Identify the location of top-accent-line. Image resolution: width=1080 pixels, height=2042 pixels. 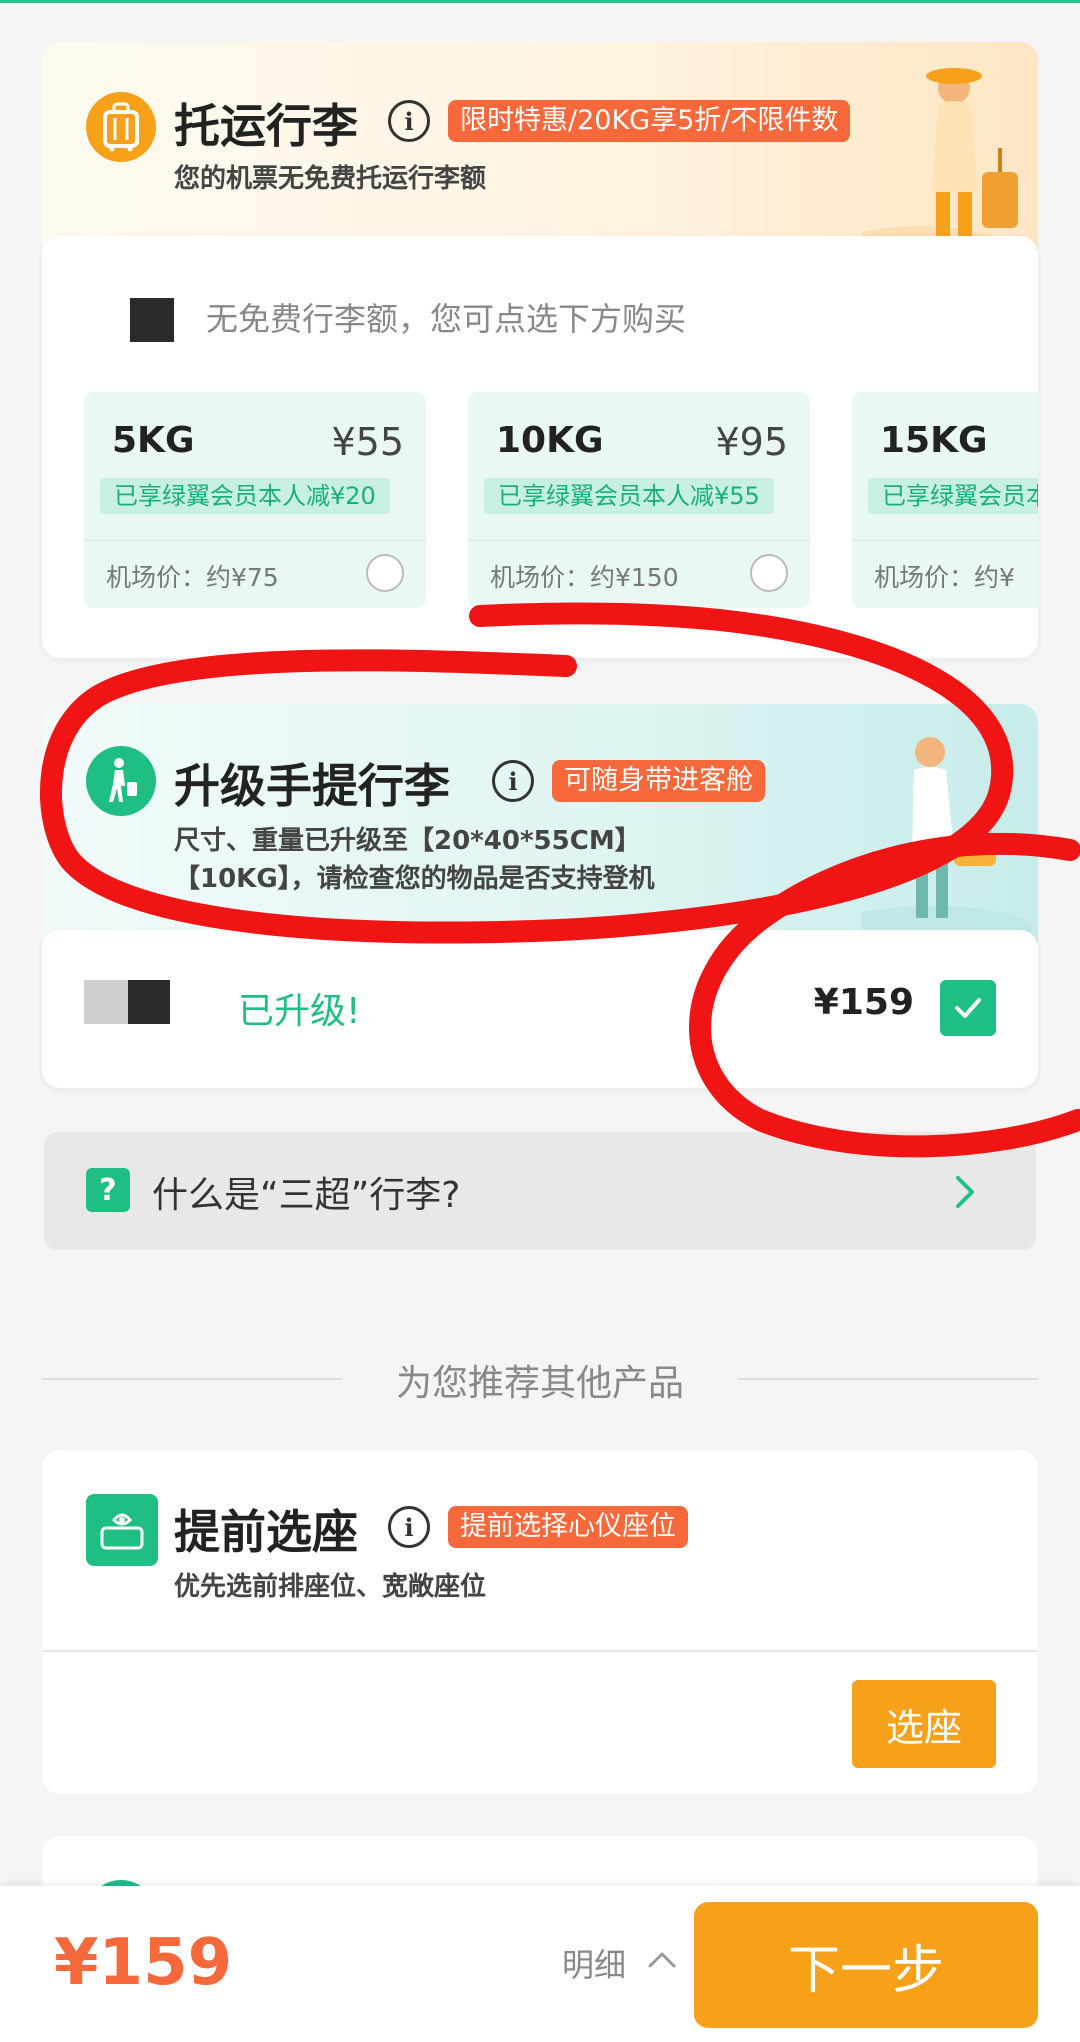
(540, 1).